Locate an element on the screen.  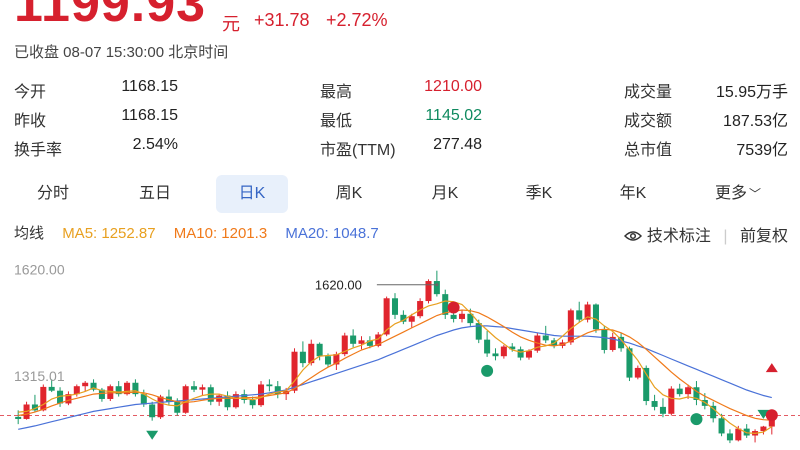
signal-triangle-up is located at coordinates (771, 368).